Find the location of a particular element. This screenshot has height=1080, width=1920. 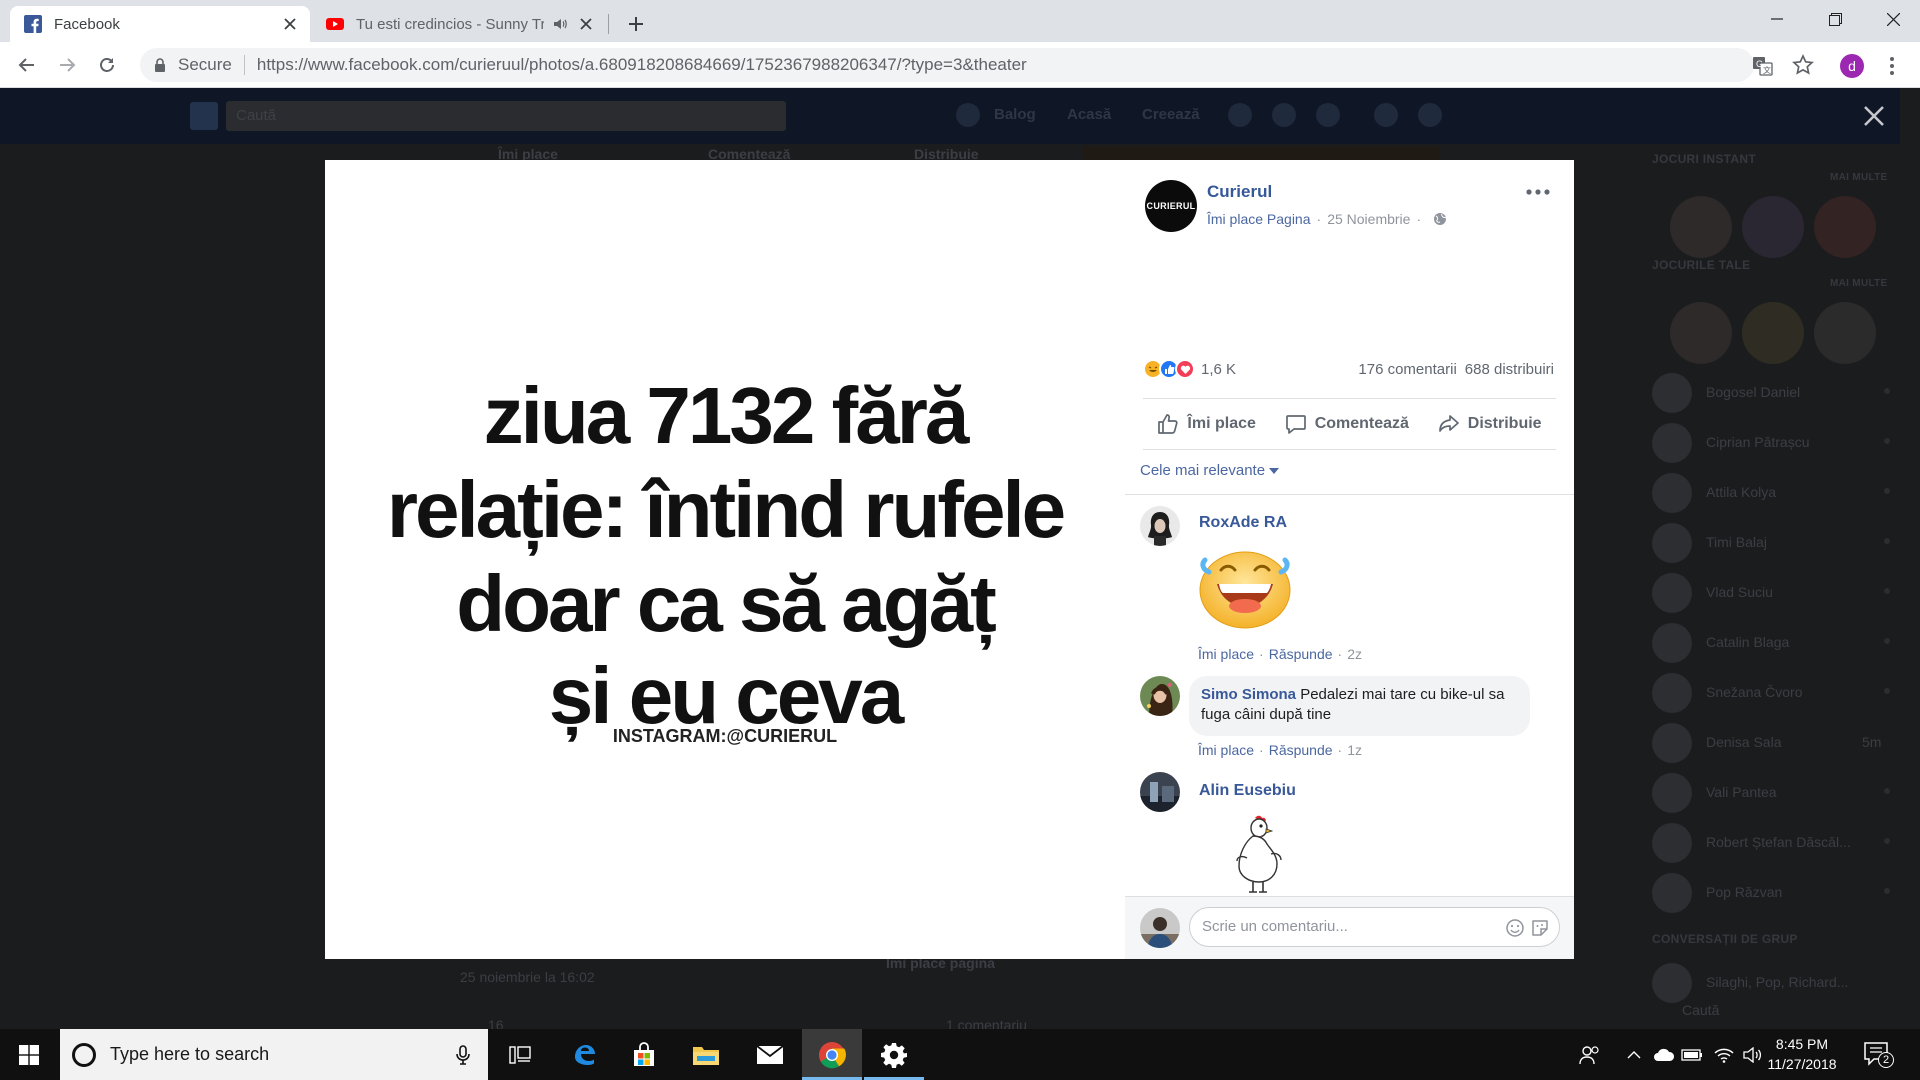

chevron-up-icon is located at coordinates (1634, 1055).